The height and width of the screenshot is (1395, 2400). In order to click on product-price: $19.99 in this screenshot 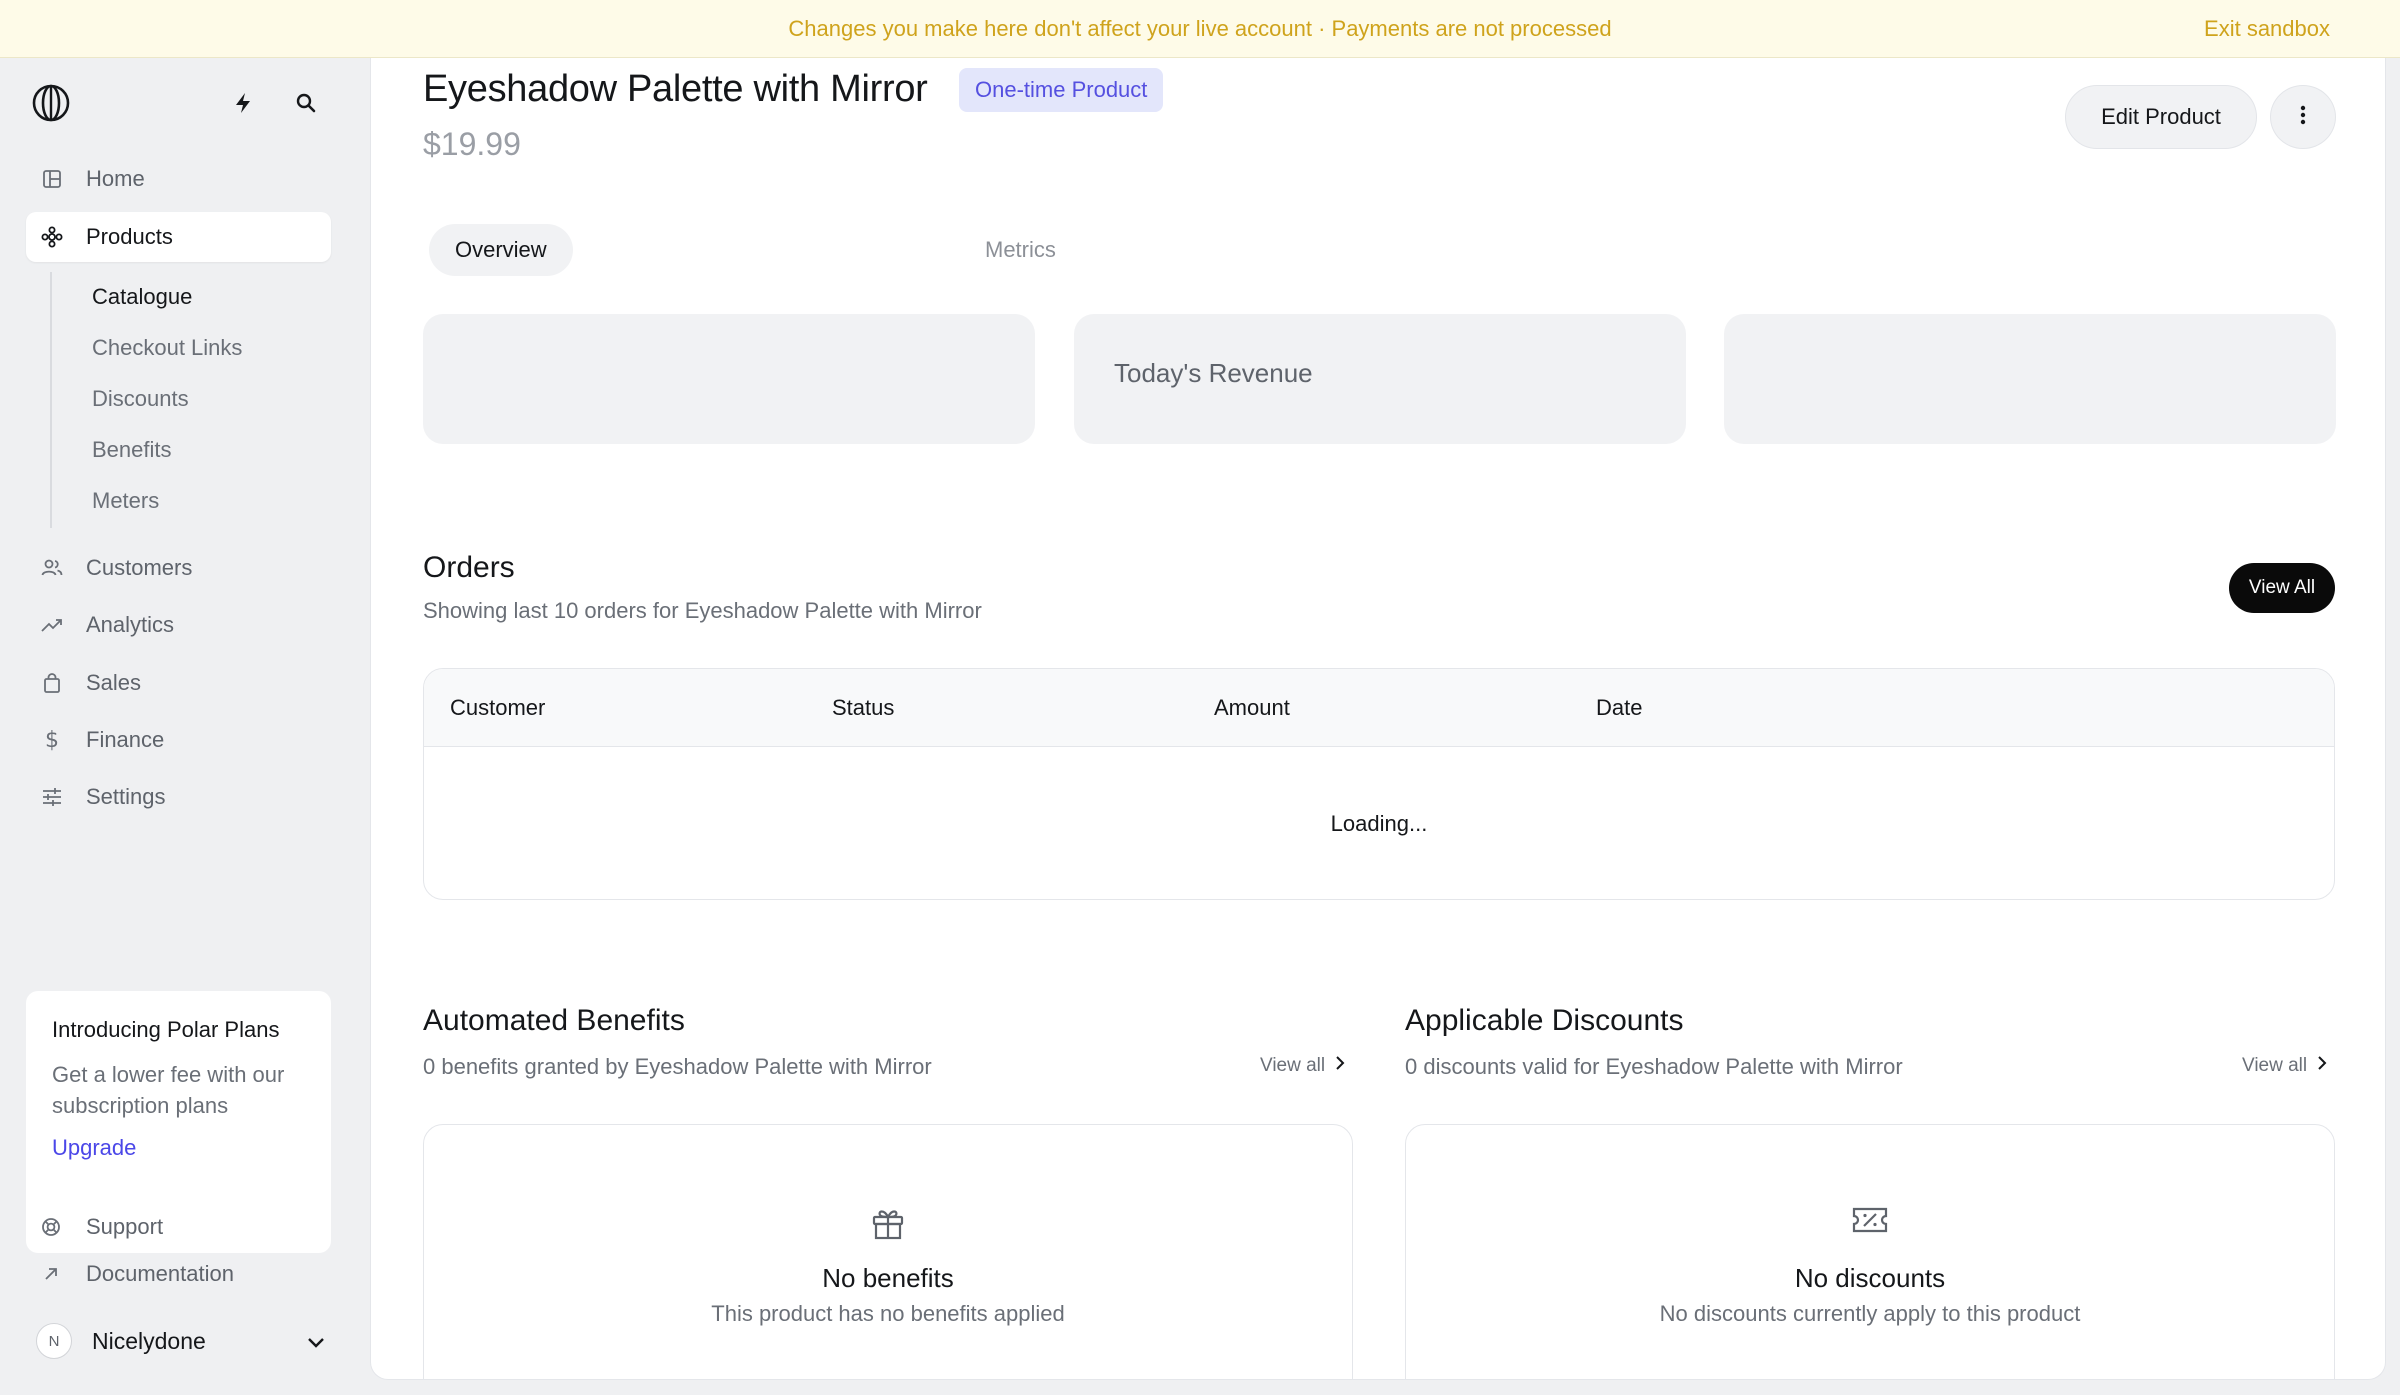, I will do `click(472, 144)`.